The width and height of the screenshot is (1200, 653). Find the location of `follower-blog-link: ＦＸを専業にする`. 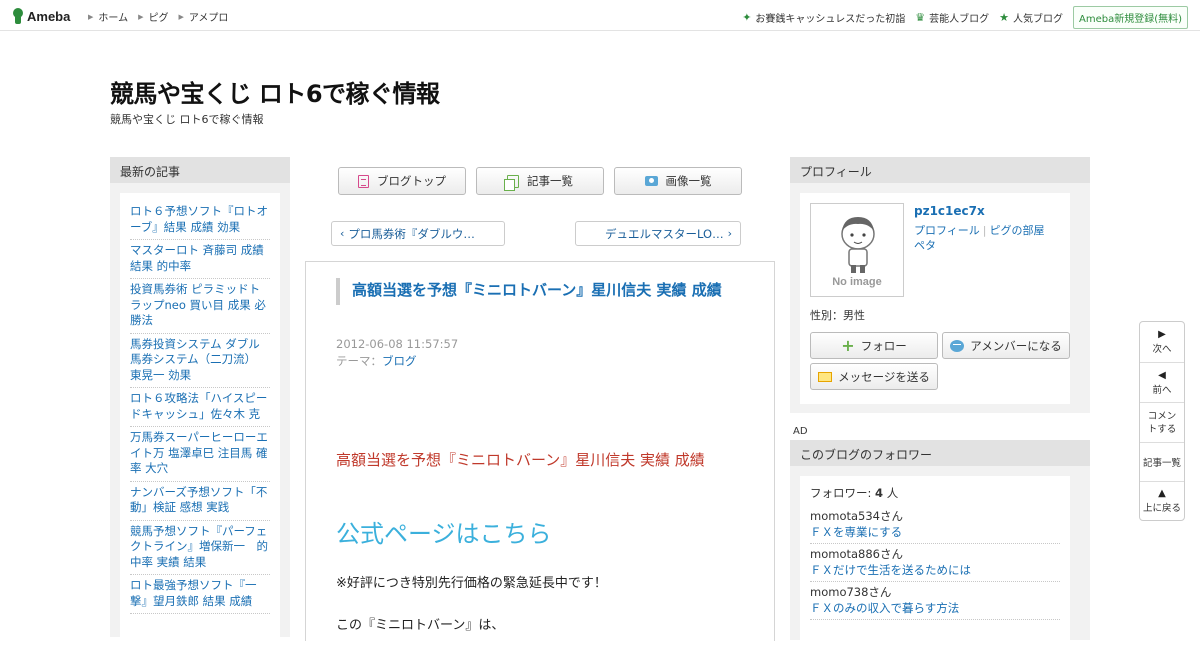

follower-blog-link: ＦＸを専業にする is located at coordinates (935, 532).